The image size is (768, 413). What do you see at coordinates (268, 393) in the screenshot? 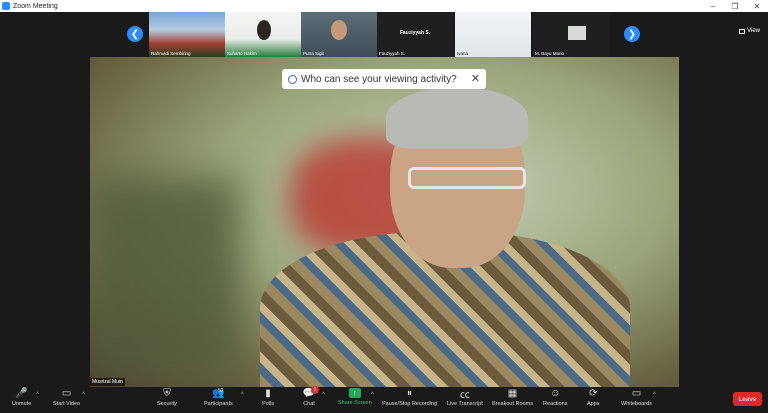
I see `bar-chart-icon: ▮` at bounding box center [268, 393].